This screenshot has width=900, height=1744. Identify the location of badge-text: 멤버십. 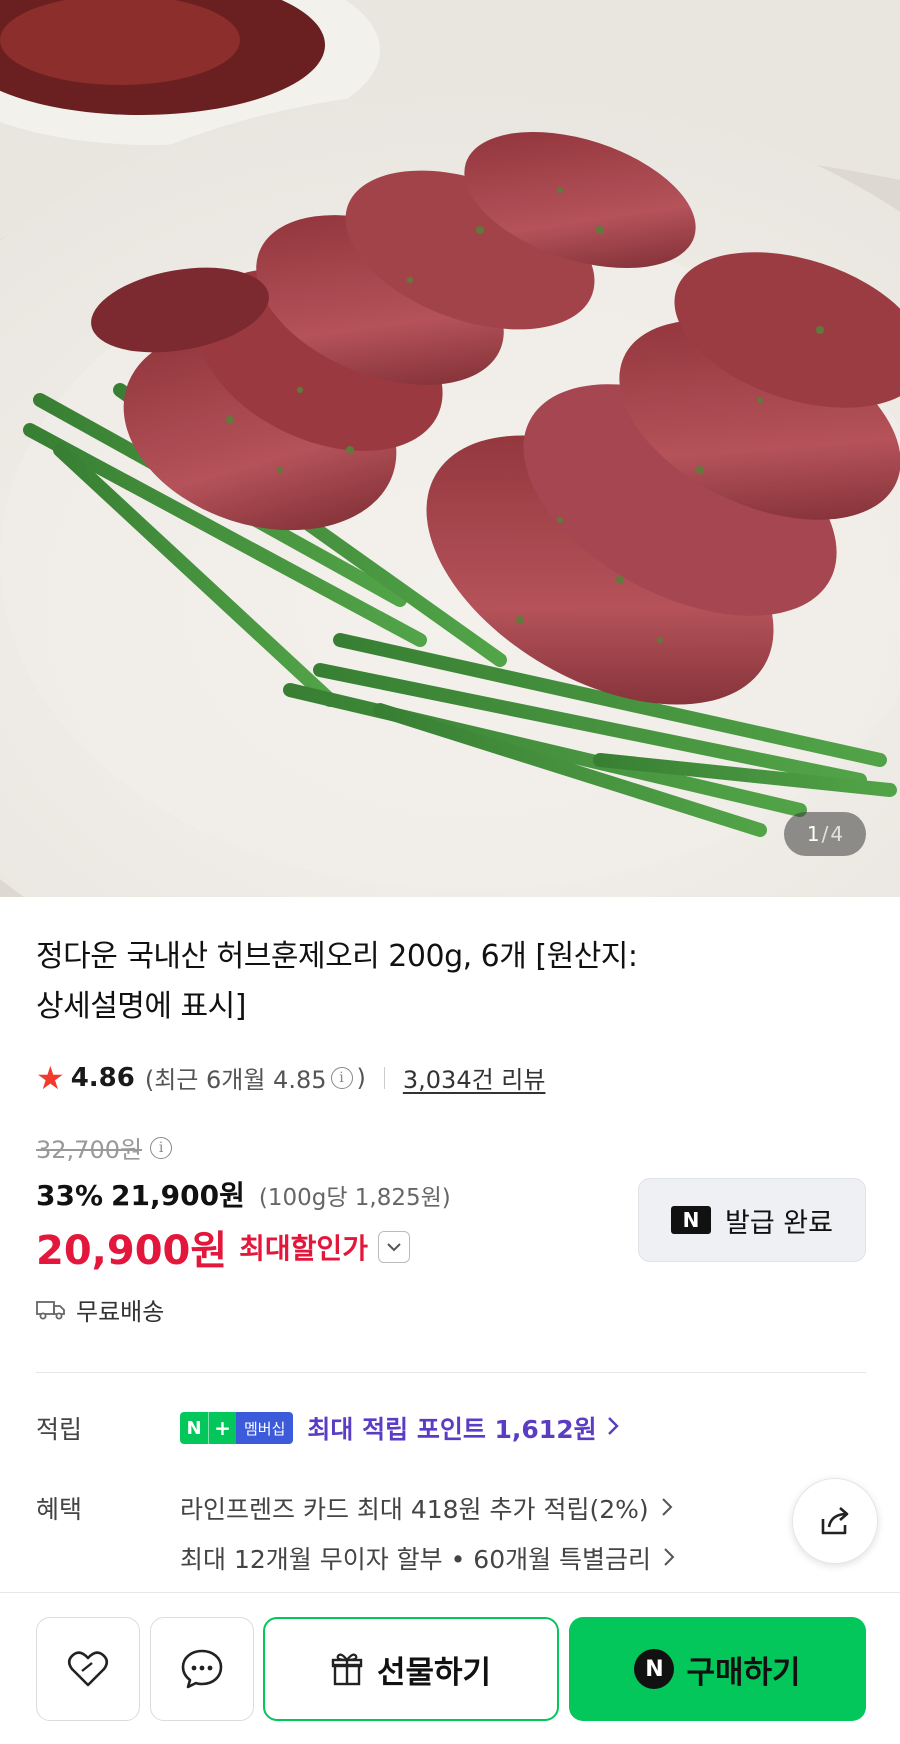
(265, 1428).